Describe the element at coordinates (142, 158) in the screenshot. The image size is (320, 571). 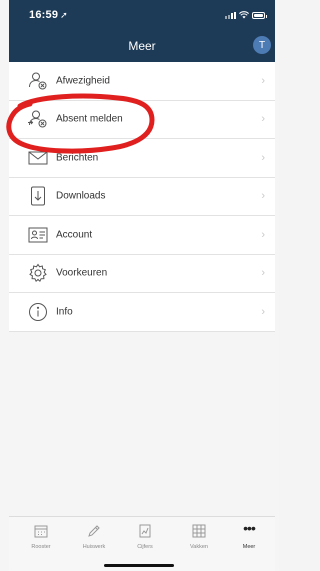
I see `menu-item-berichten: Berichten ›` at that location.